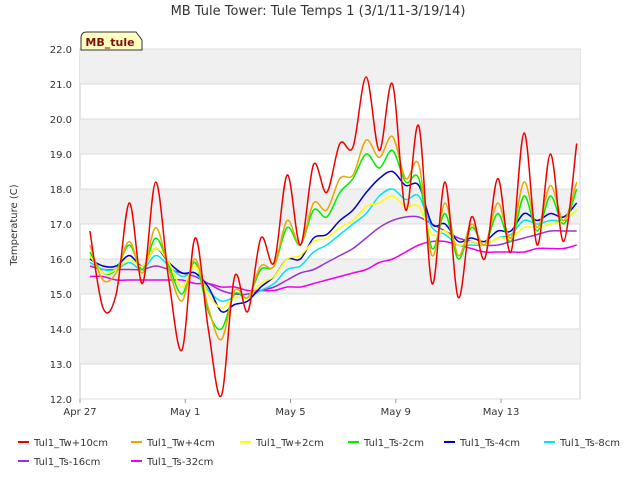 The height and width of the screenshot is (480, 640). Describe the element at coordinates (289, 443) in the screenshot. I see `legend-label: Tul1_Tw+2cm` at that location.